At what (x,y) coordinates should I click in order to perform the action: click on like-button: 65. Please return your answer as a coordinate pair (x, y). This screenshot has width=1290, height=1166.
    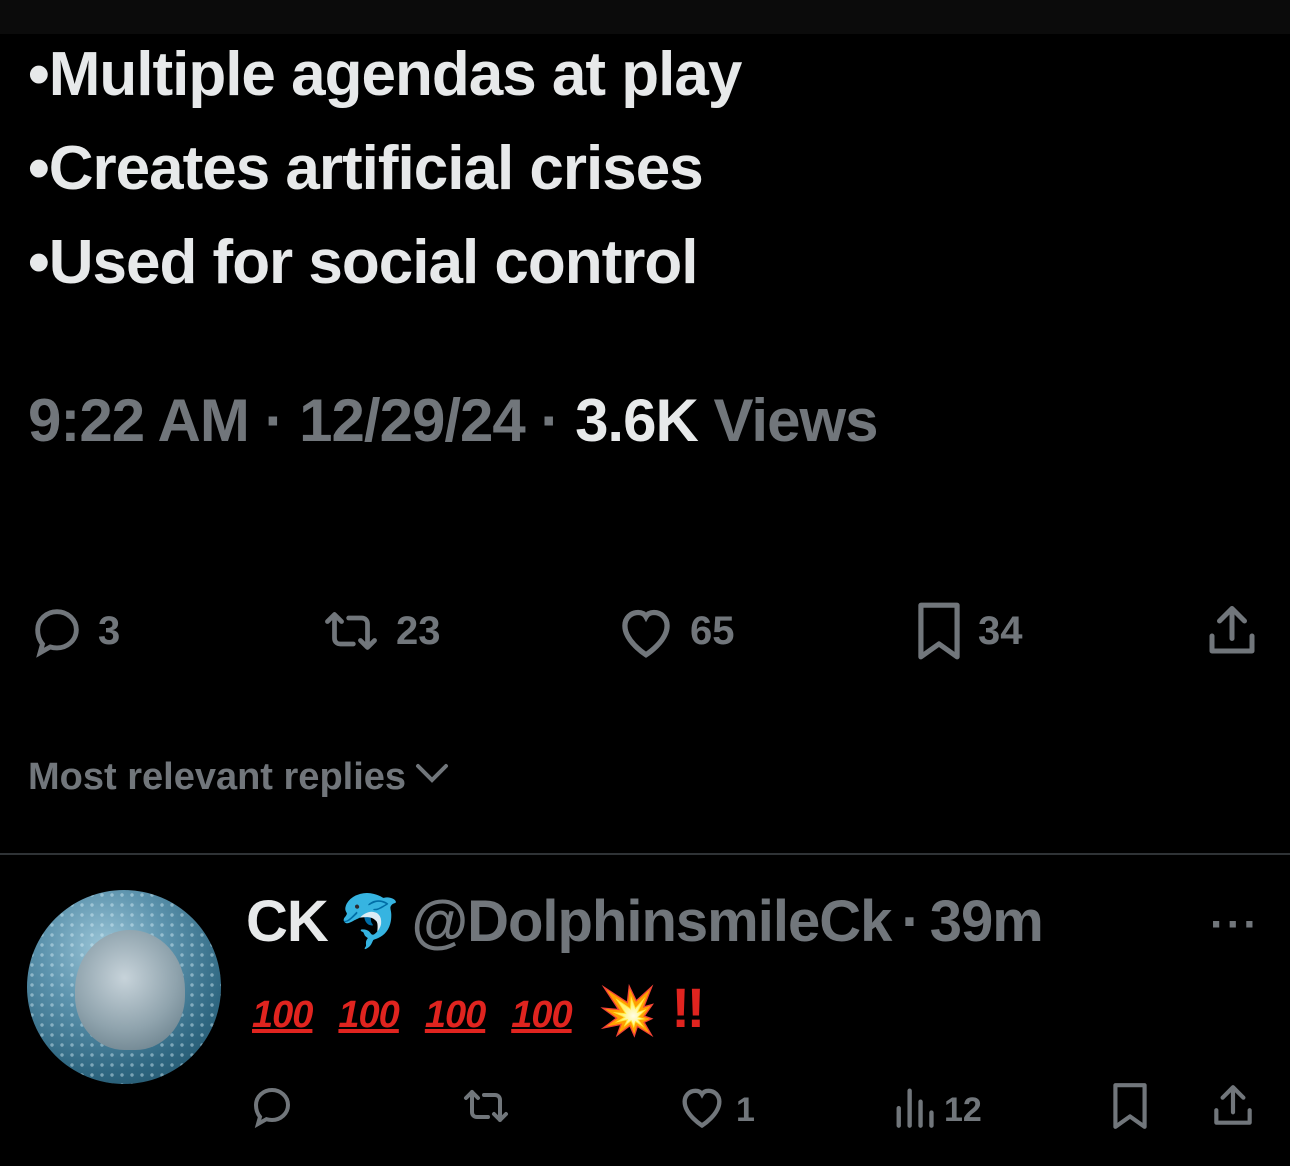
    Looking at the image, I should click on (674, 631).